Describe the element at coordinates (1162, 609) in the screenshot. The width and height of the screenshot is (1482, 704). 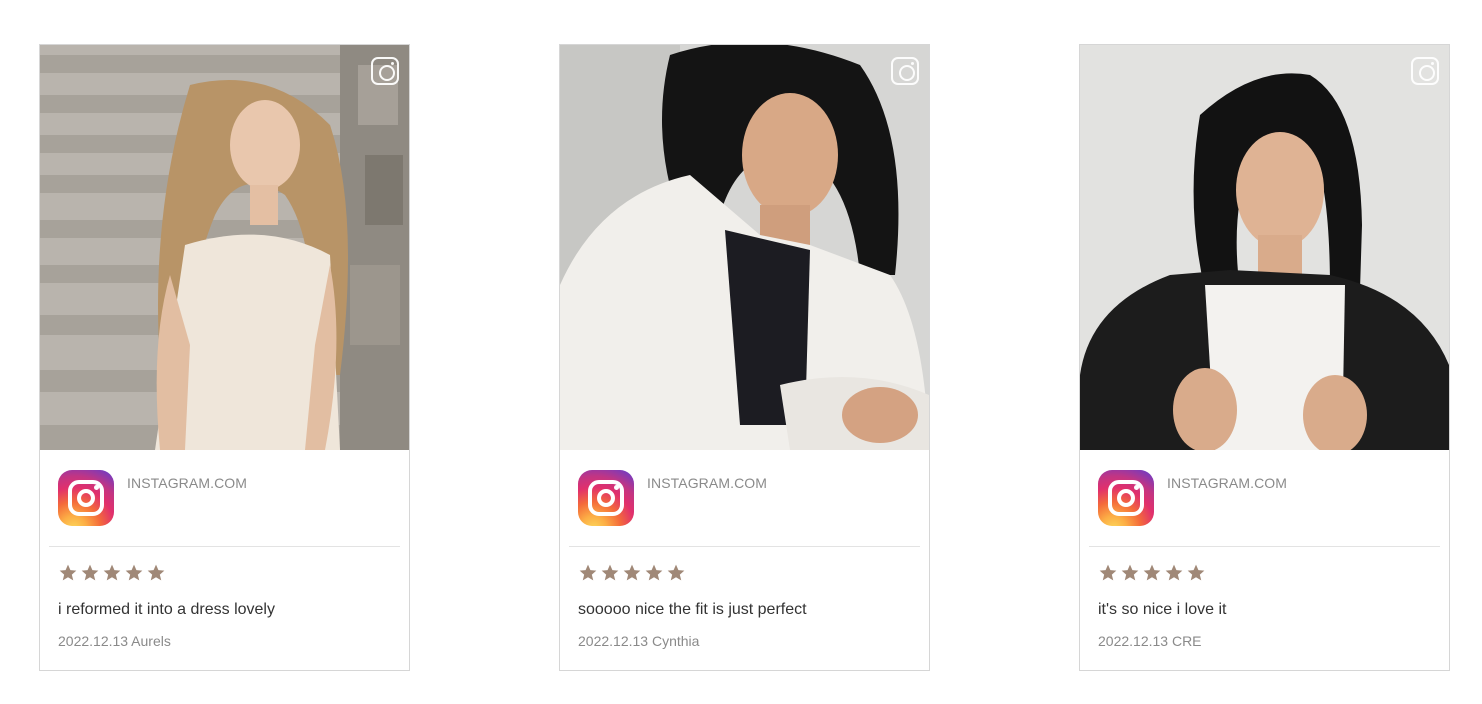
I see `review-text: it's so nice i love it` at that location.